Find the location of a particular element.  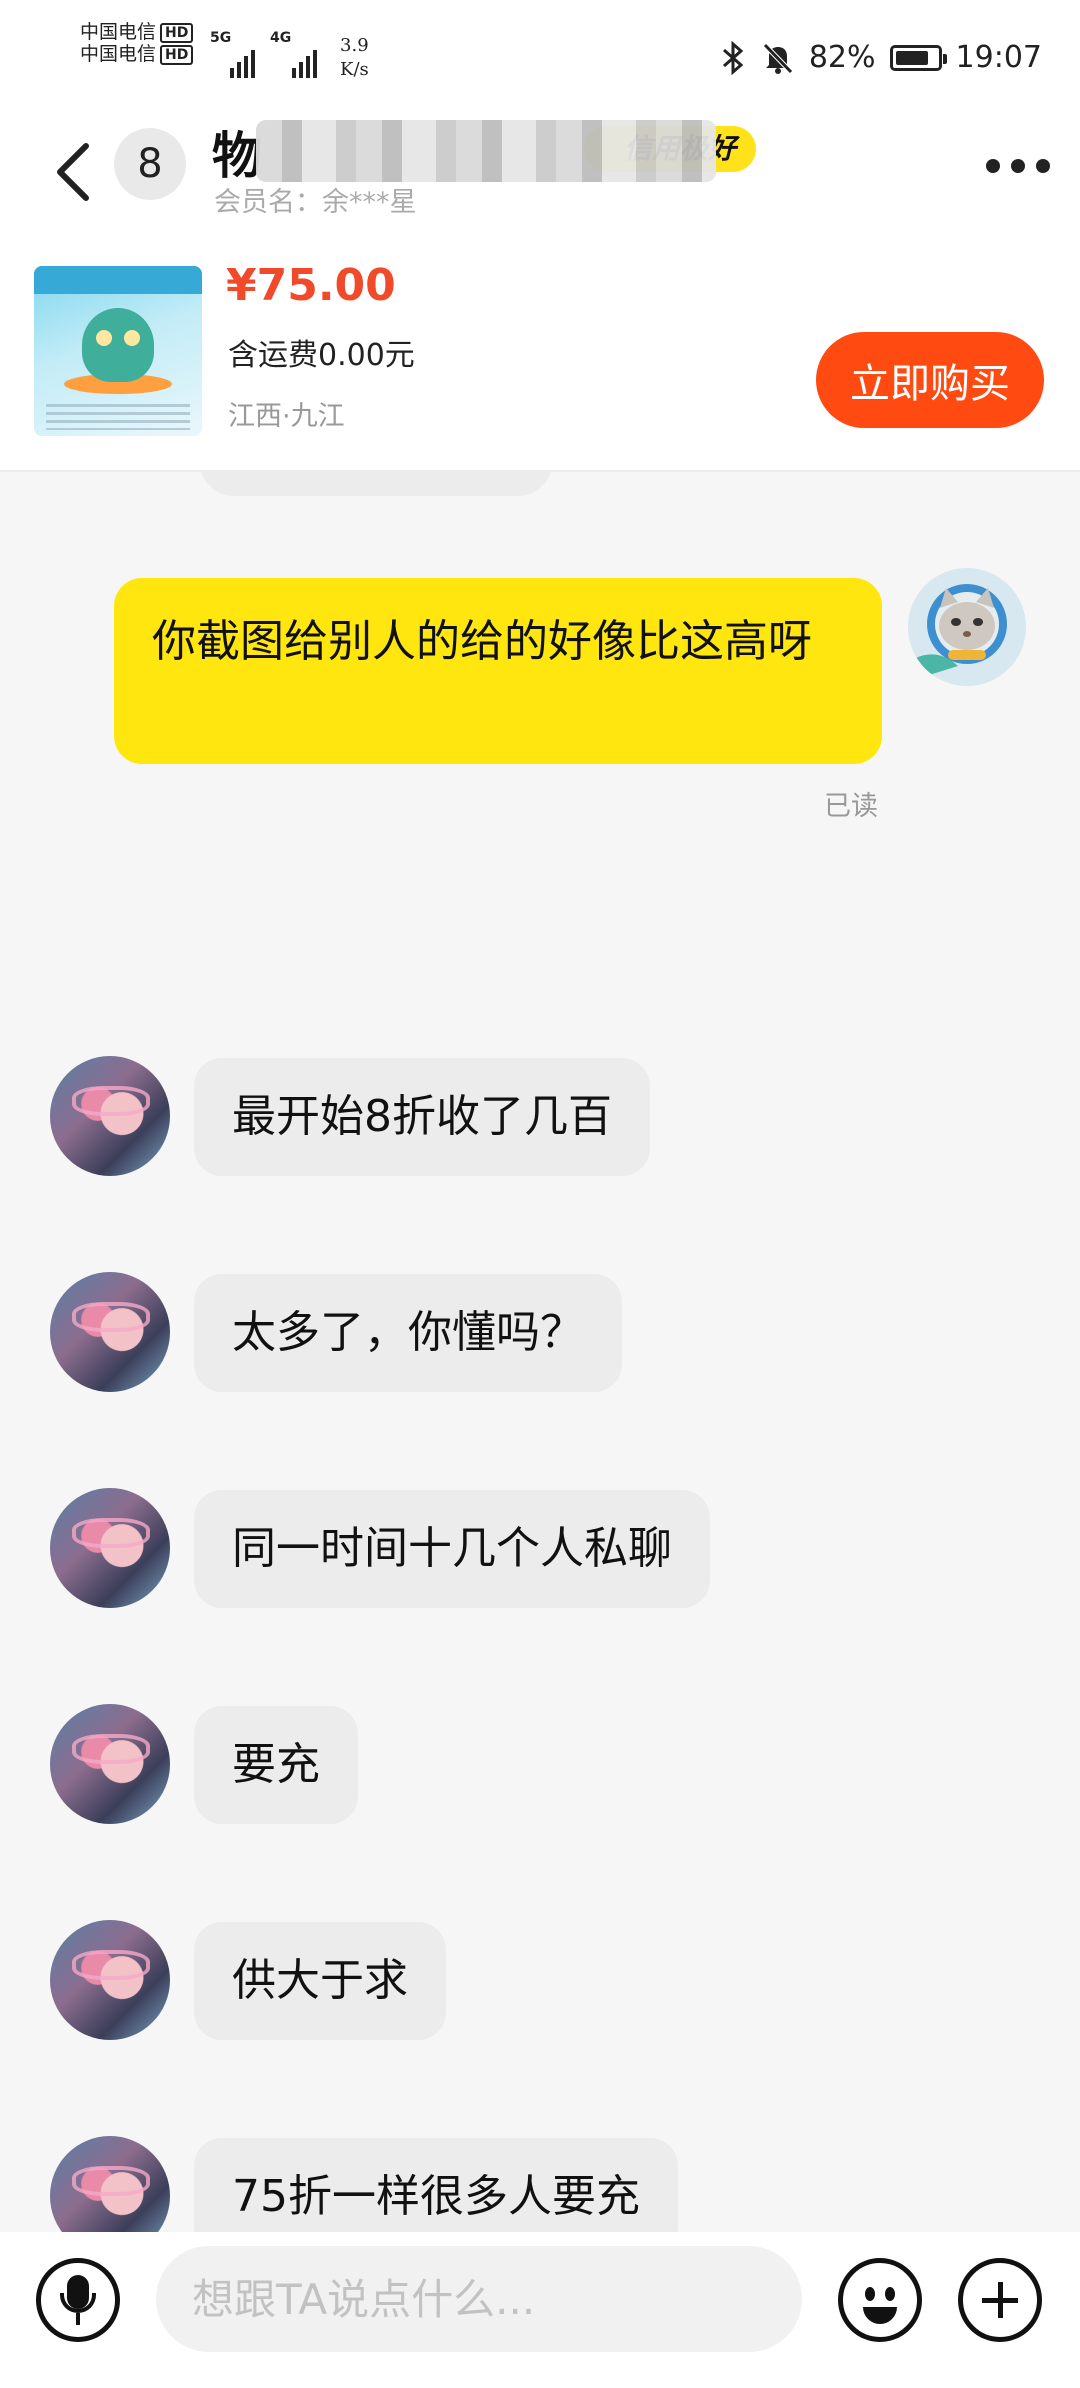

chat-header: 8 物 信用极好 会员名：余***星 is located at coordinates (540, 175).